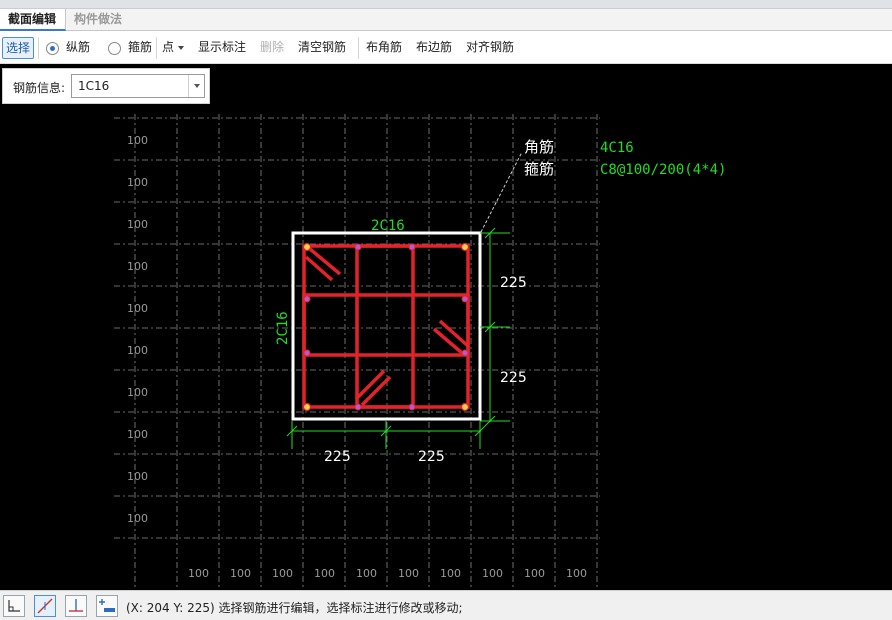  What do you see at coordinates (222, 48) in the screenshot?
I see `show-annotation-button: 显示标注` at bounding box center [222, 48].